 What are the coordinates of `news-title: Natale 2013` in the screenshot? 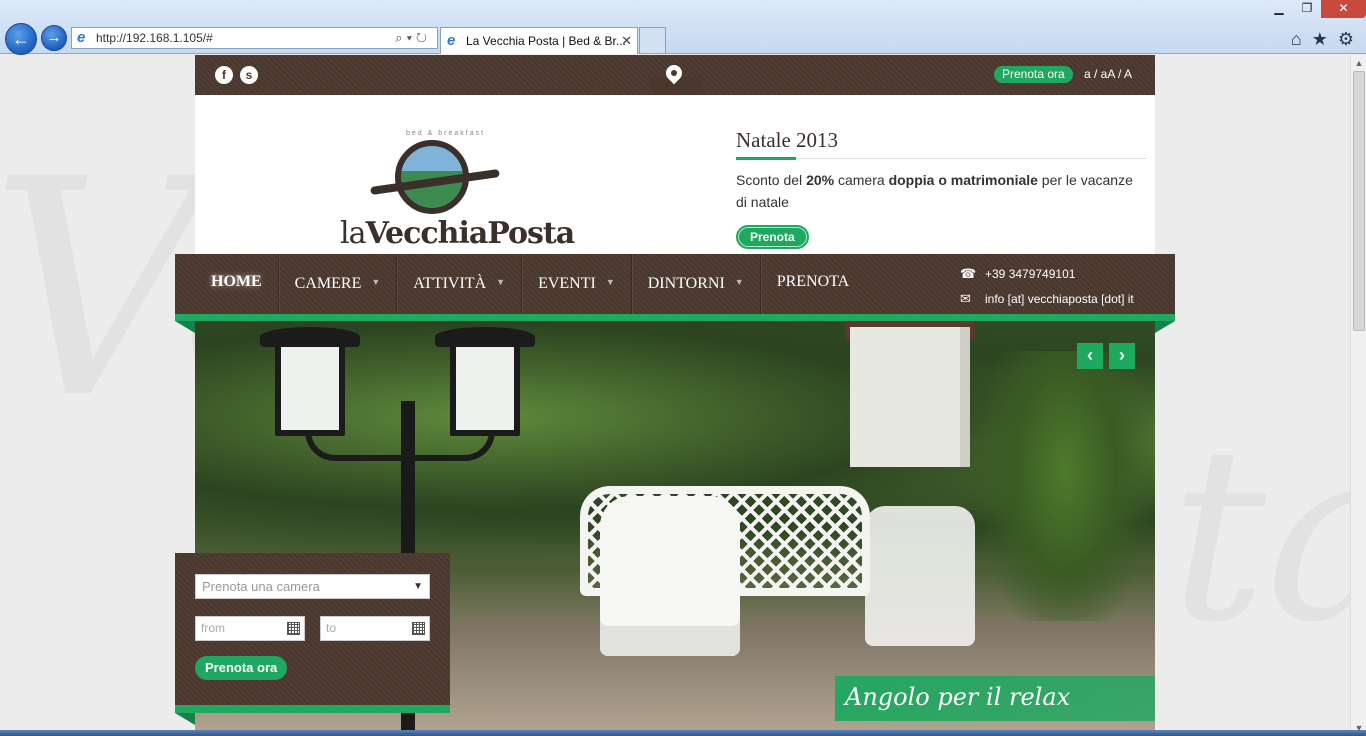 It's located at (941, 144).